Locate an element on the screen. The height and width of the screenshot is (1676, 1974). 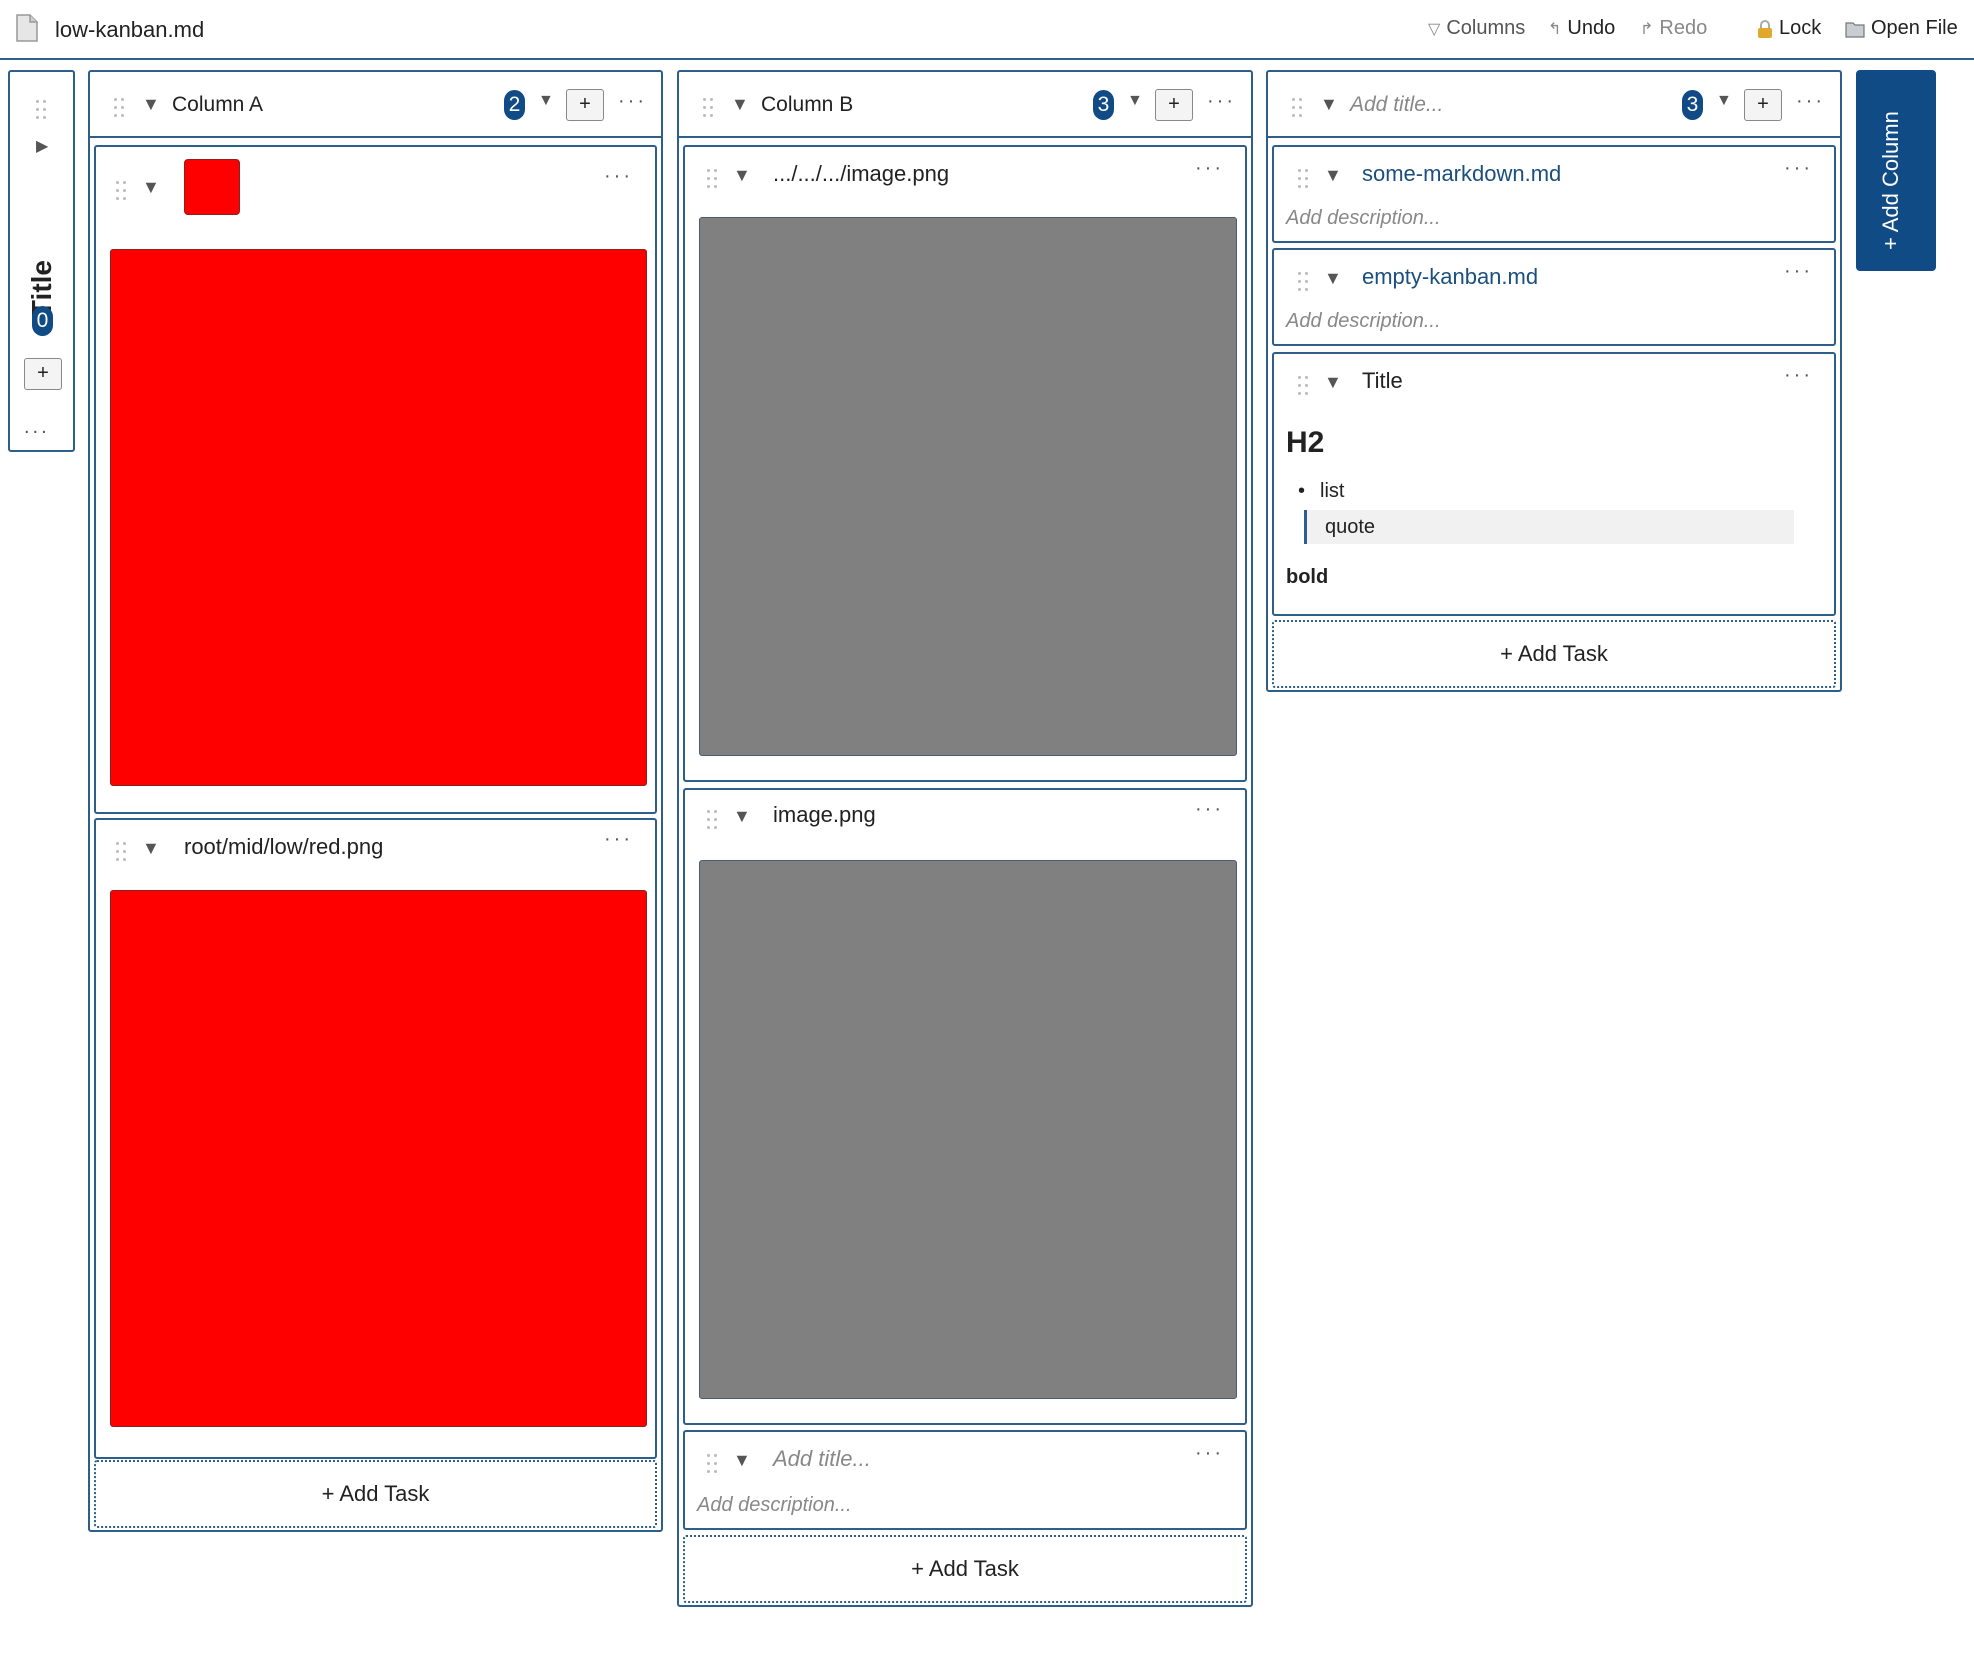
card-count-badge: 2 is located at coordinates (514, 105).